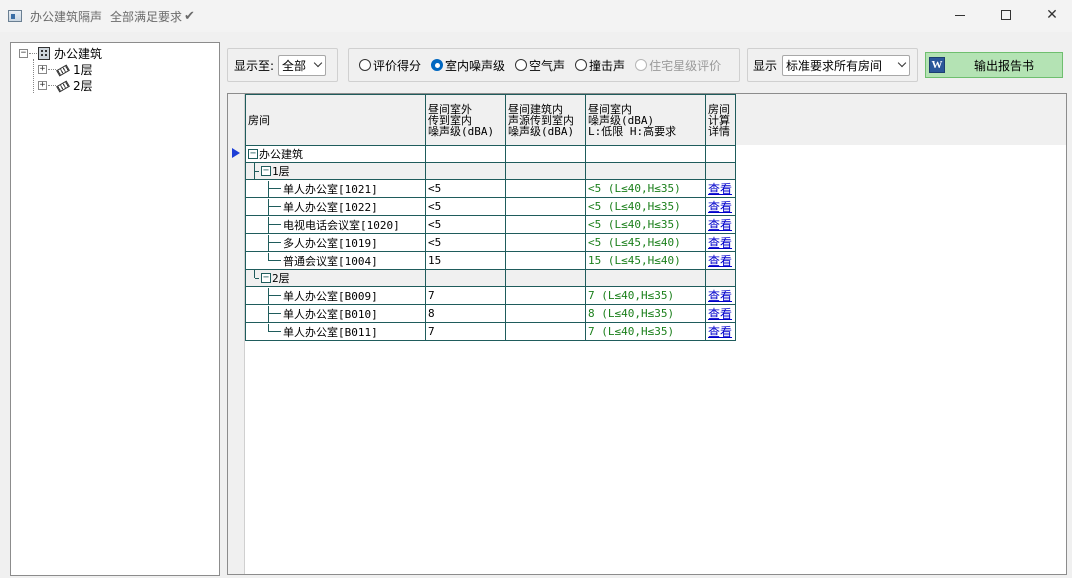  I want to click on tree-node-label: 2层, so click(83, 85).